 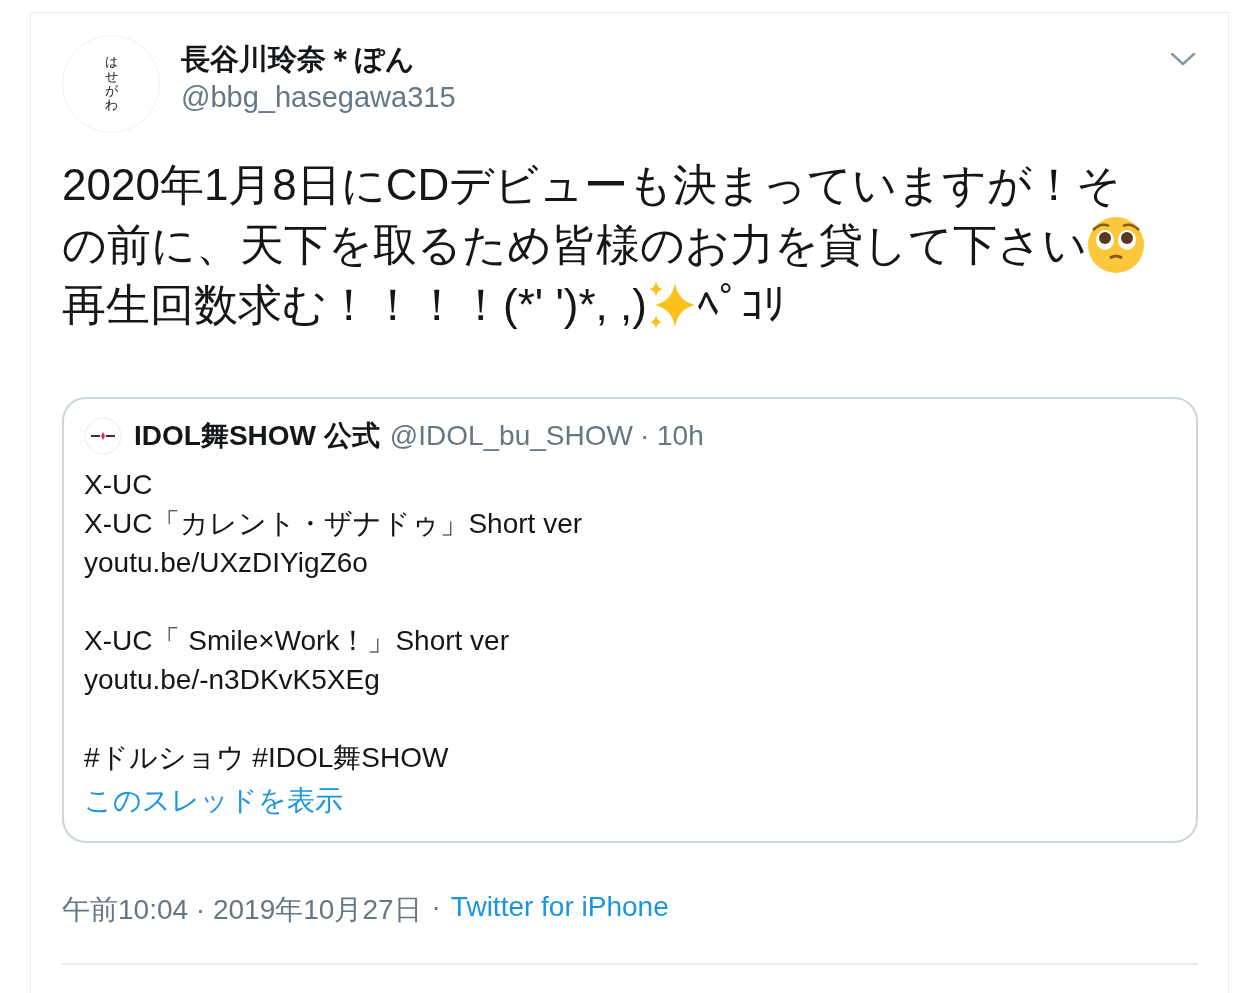 What do you see at coordinates (111, 84) in the screenshot?
I see `avatar-text: はせがわ` at bounding box center [111, 84].